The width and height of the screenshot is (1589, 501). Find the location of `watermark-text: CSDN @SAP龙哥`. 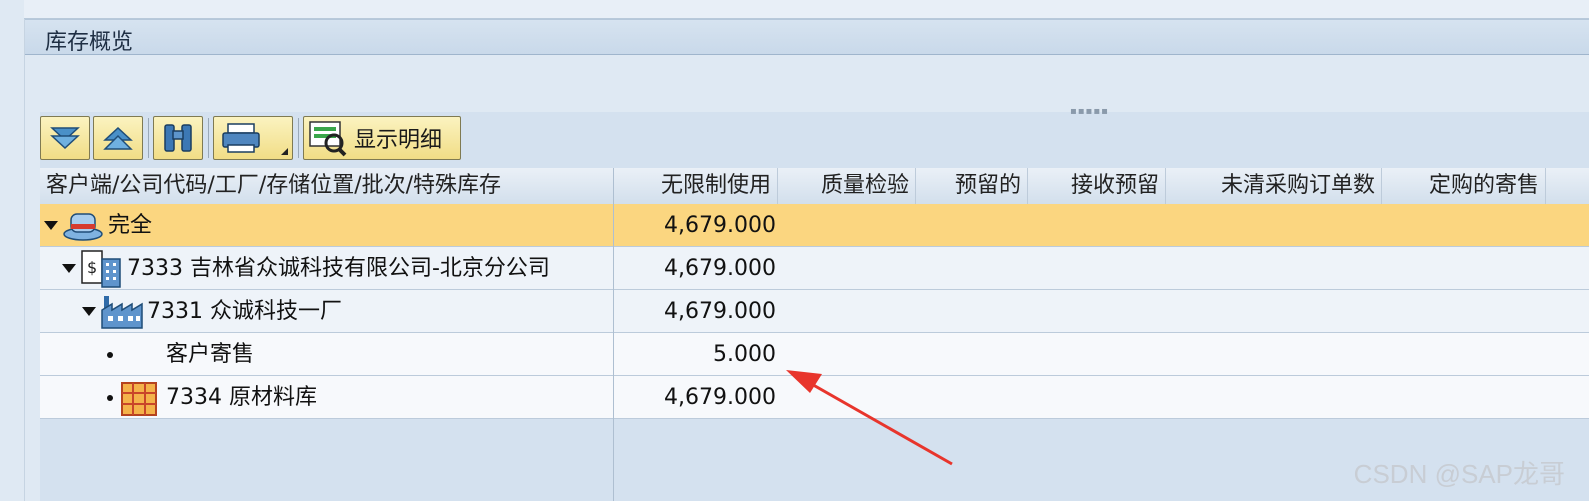

watermark-text: CSDN @SAP龙哥 is located at coordinates (1459, 474).